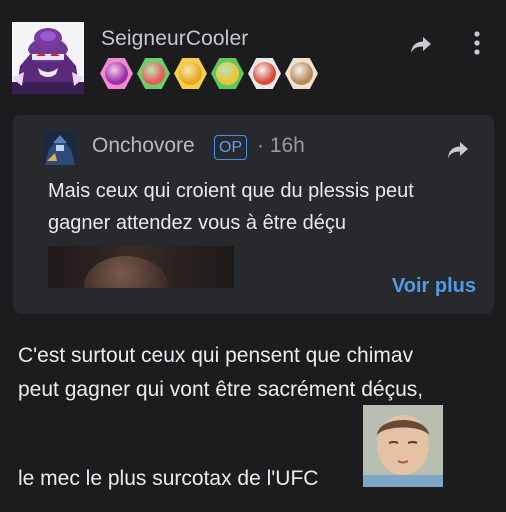  I want to click on chef-badge-icon, so click(264, 73).